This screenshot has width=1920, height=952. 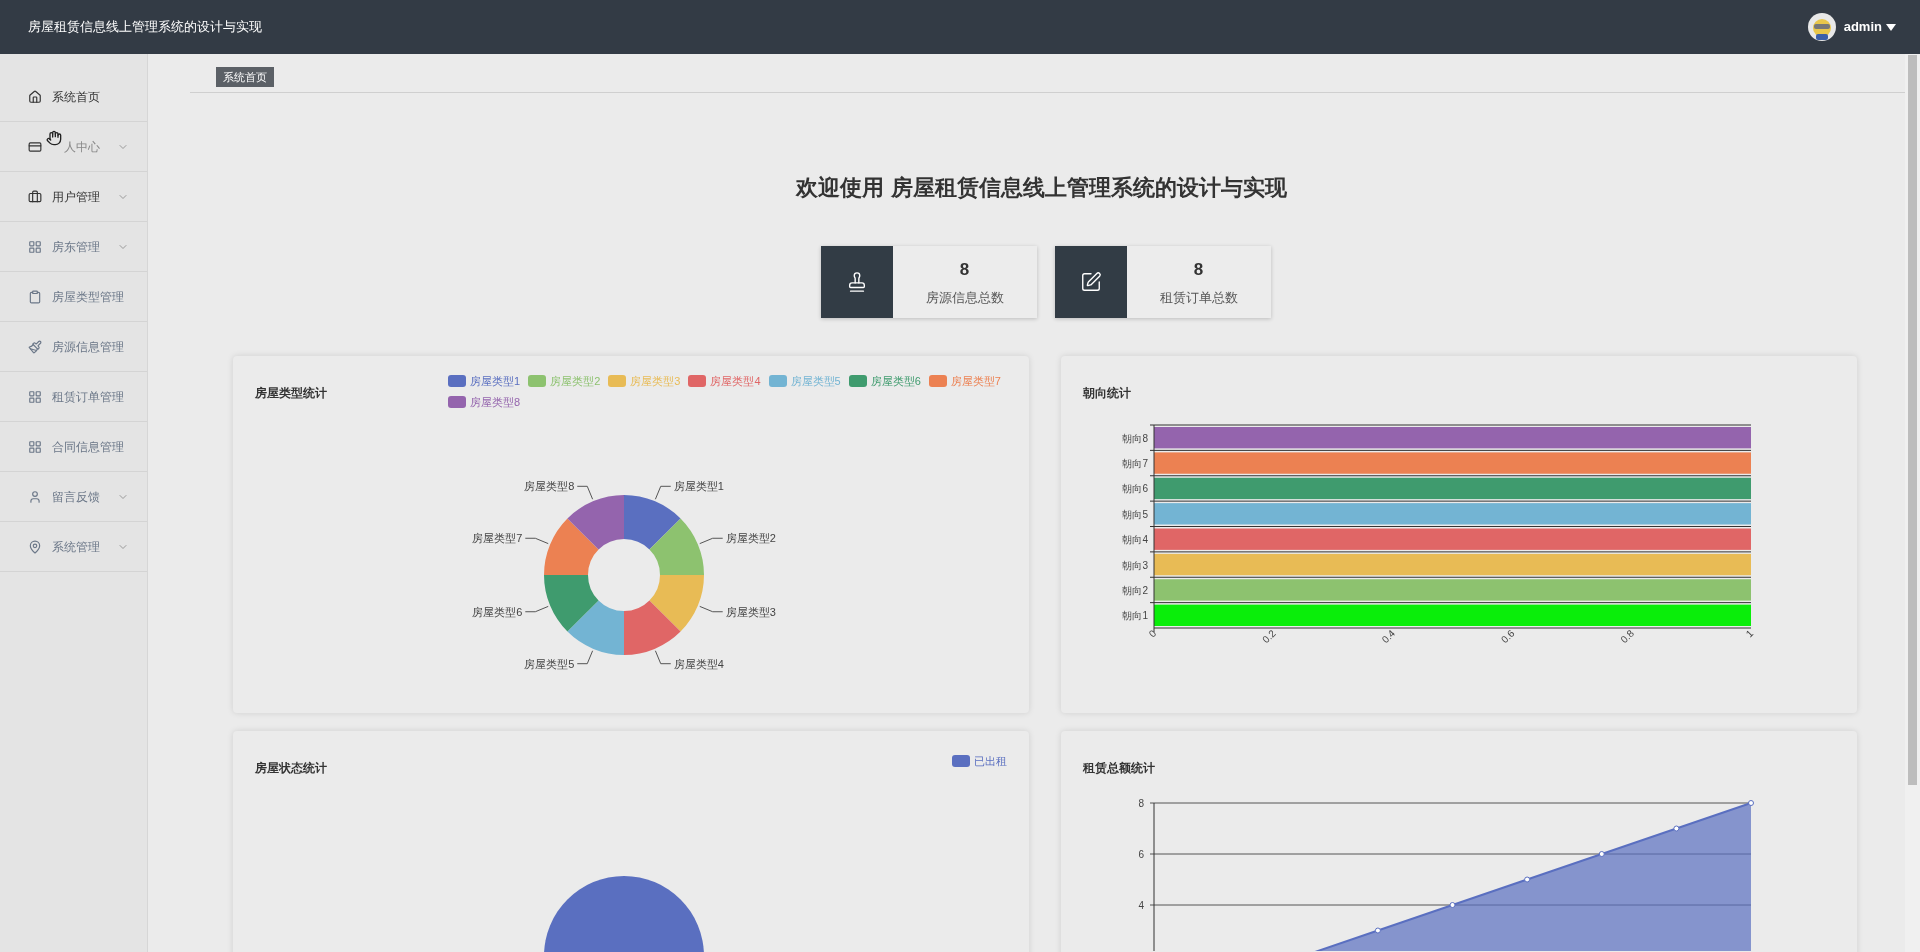 What do you see at coordinates (497, 538) in the screenshot?
I see `slice-label: 房屋类型7` at bounding box center [497, 538].